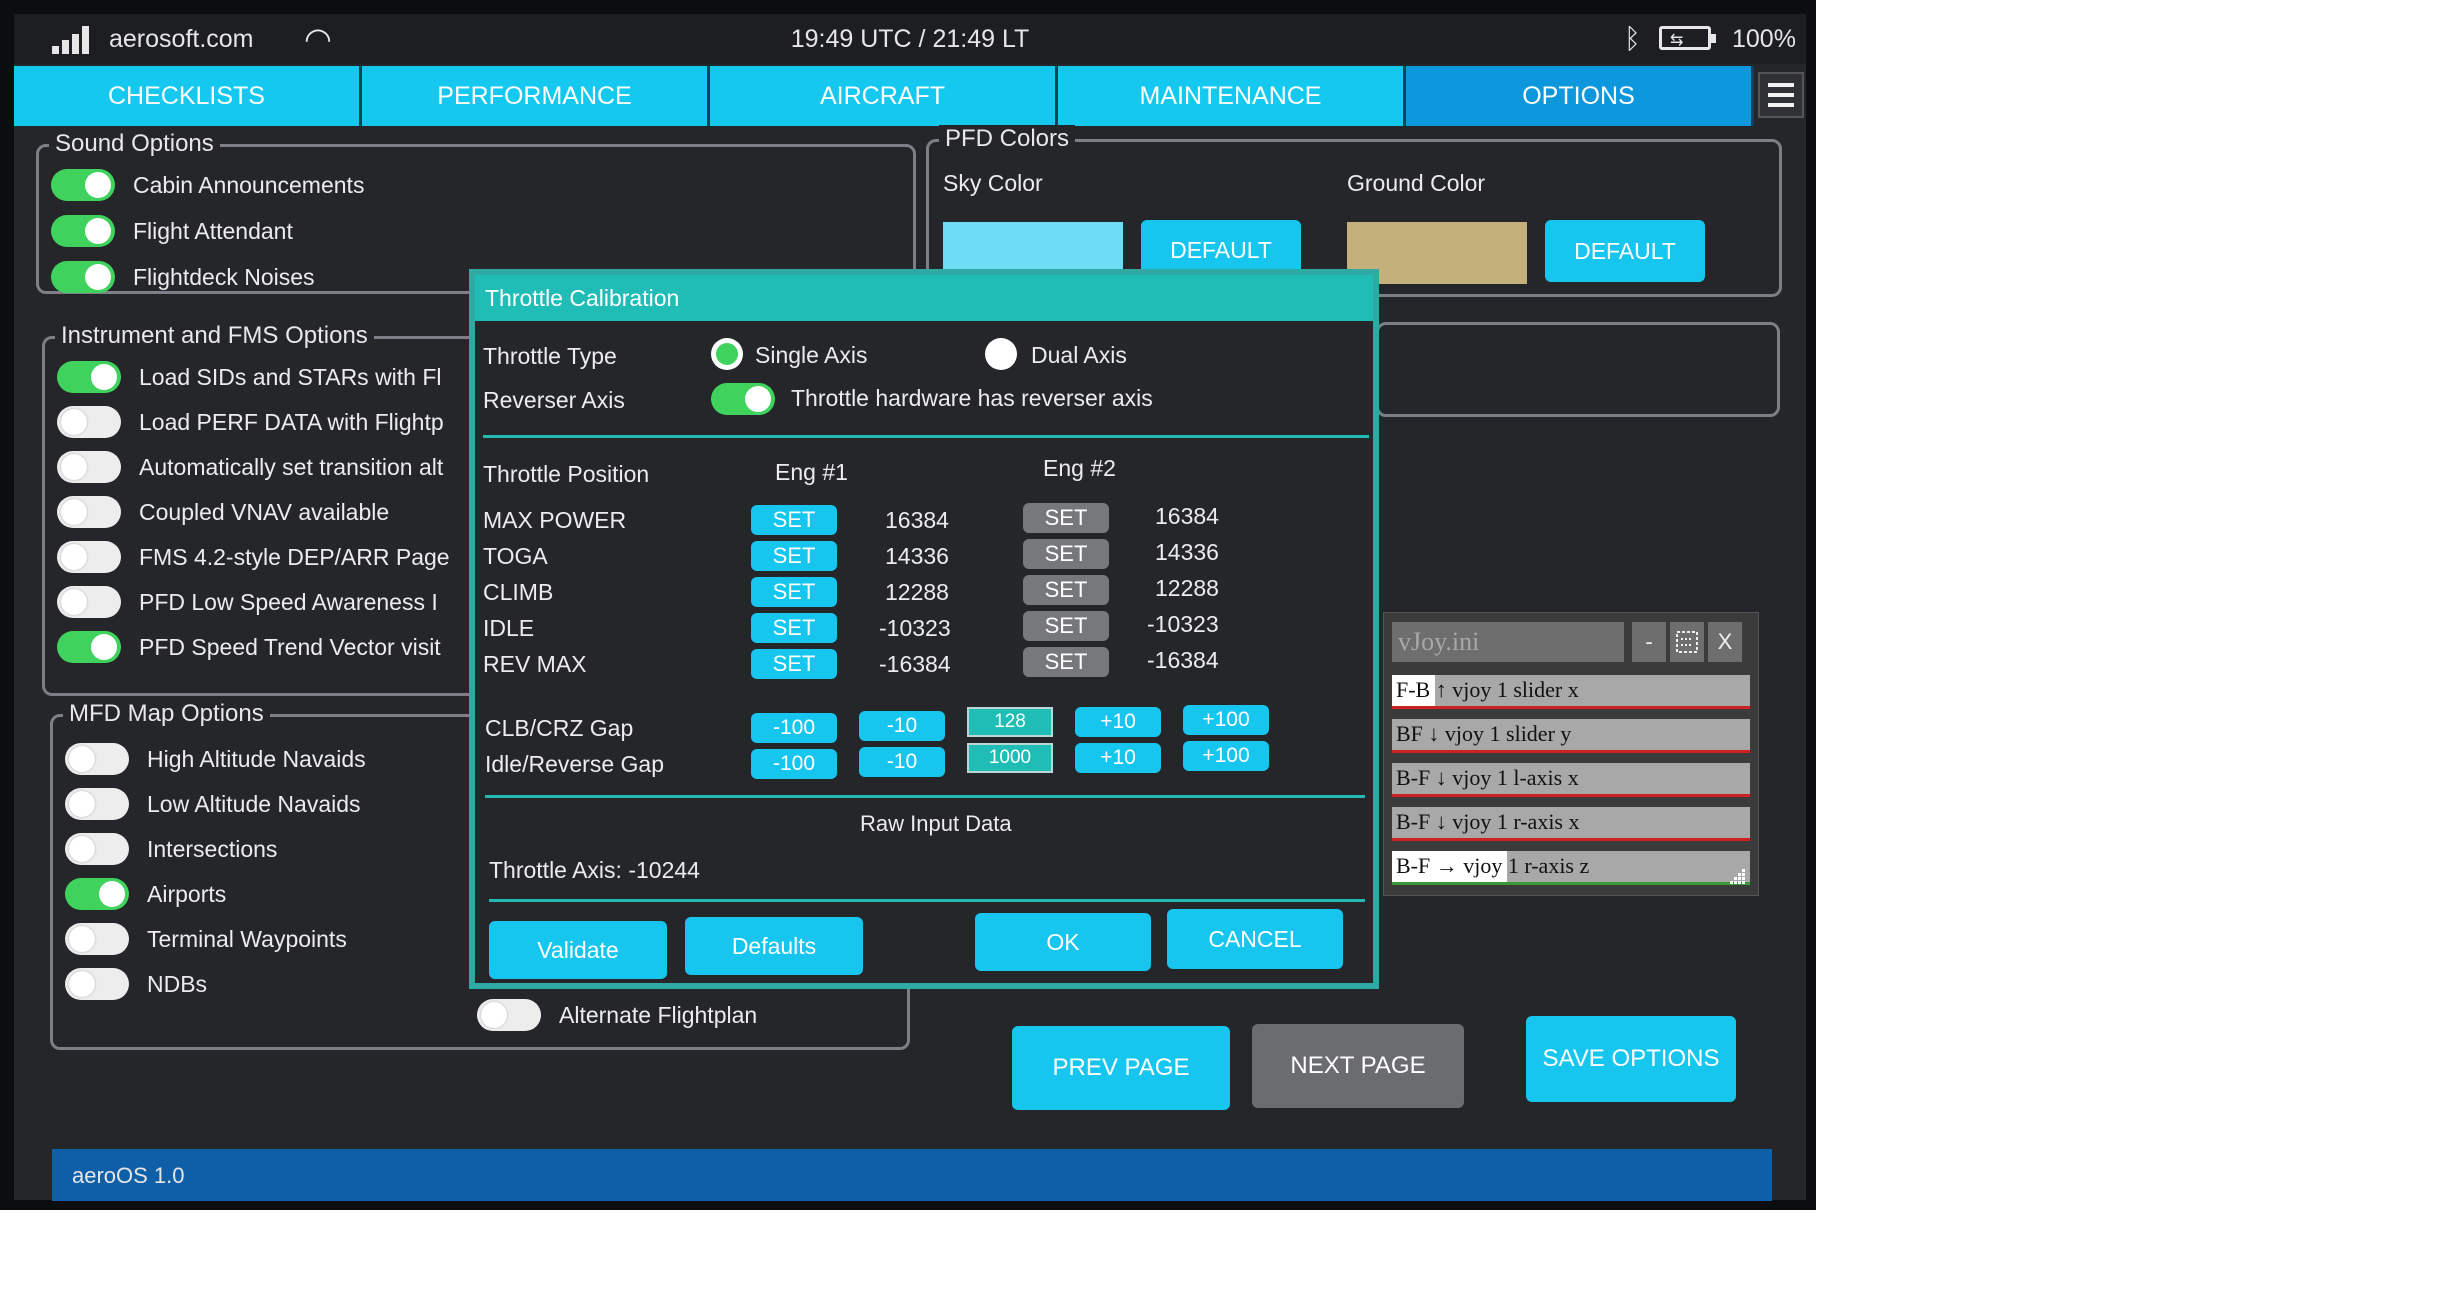  I want to click on throttle-position-label: Throttle Position, so click(566, 474).